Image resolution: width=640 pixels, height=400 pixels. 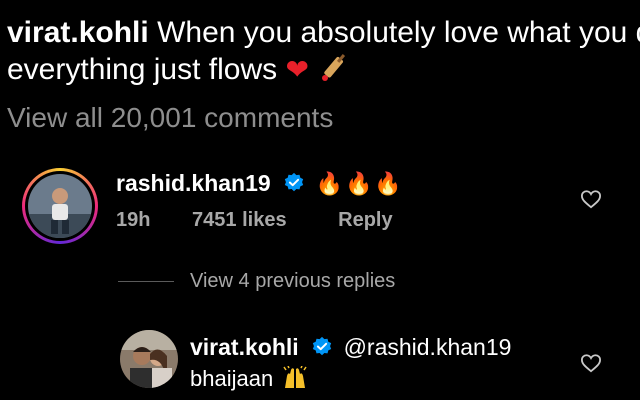 I want to click on comment: rashid.khan19 🔥🔥🔥, so click(x=260, y=183).